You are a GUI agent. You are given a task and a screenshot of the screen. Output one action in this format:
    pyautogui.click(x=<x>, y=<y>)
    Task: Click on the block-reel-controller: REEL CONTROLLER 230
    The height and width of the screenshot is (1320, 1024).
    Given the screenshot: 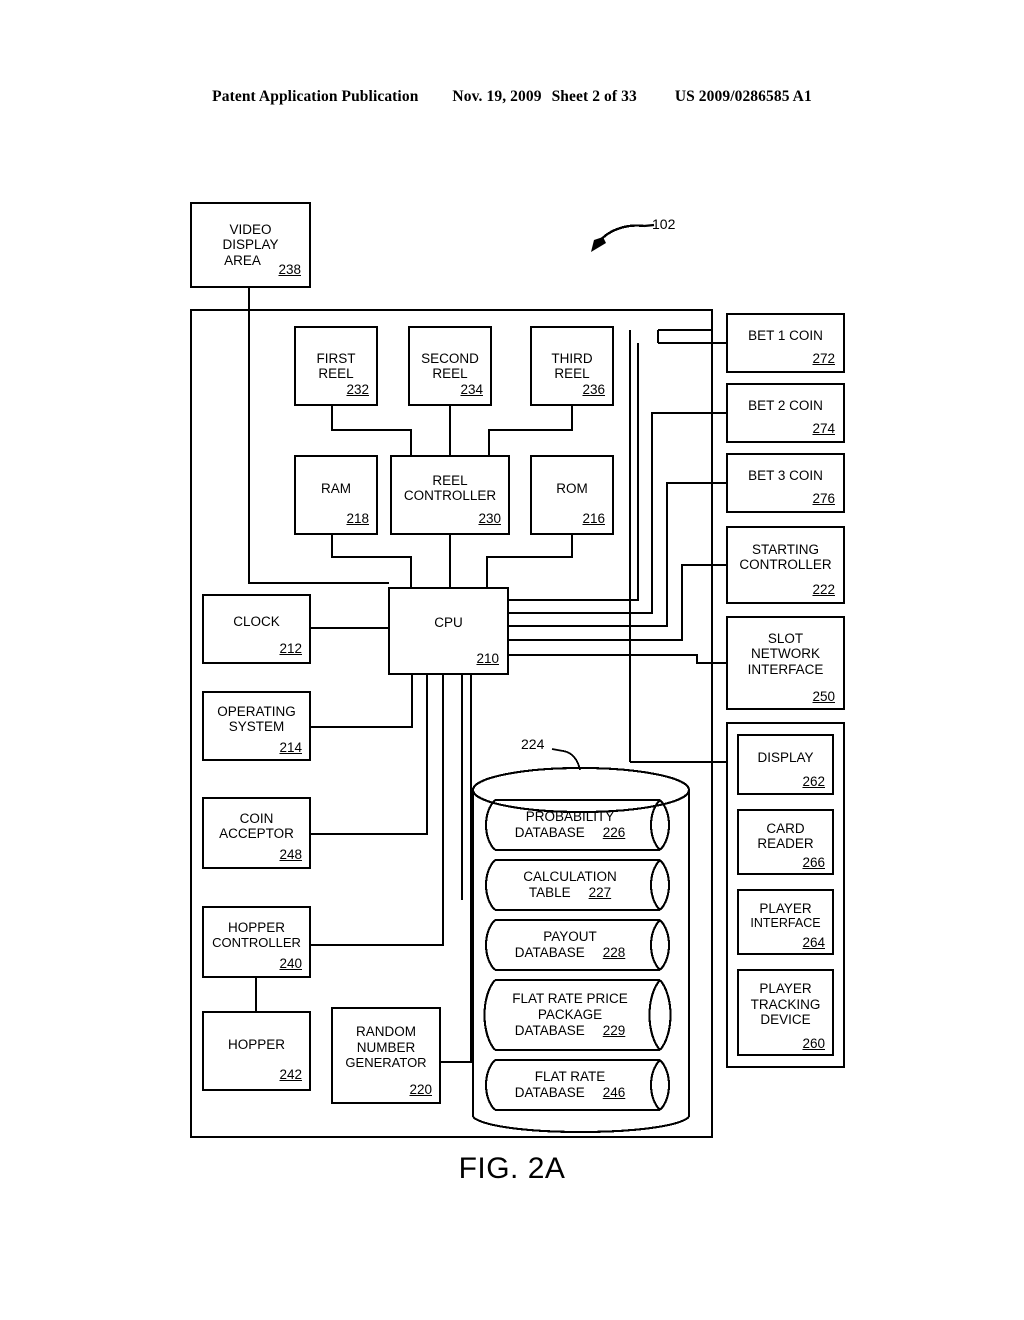 What is the action you would take?
    pyautogui.click(x=450, y=495)
    